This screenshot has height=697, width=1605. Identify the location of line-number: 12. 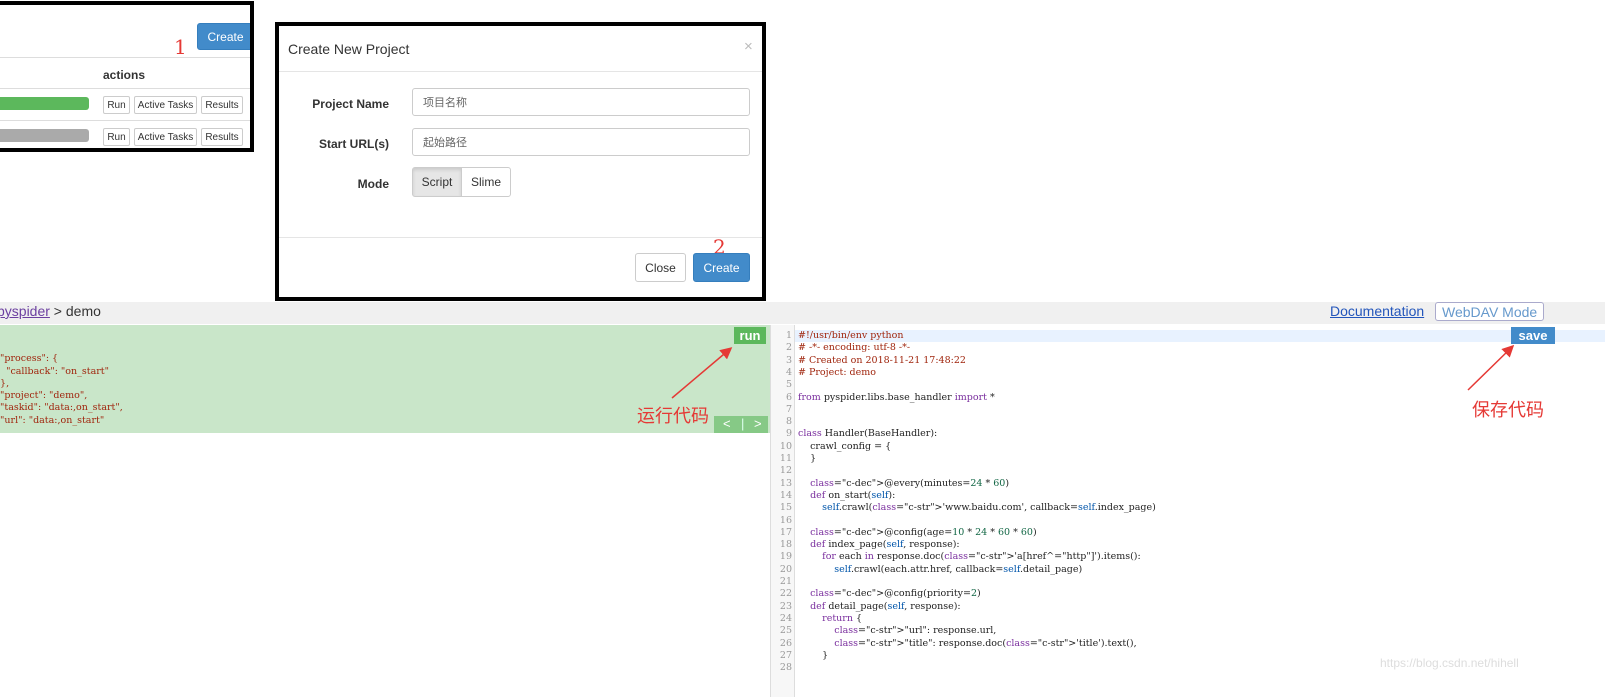
(785, 471).